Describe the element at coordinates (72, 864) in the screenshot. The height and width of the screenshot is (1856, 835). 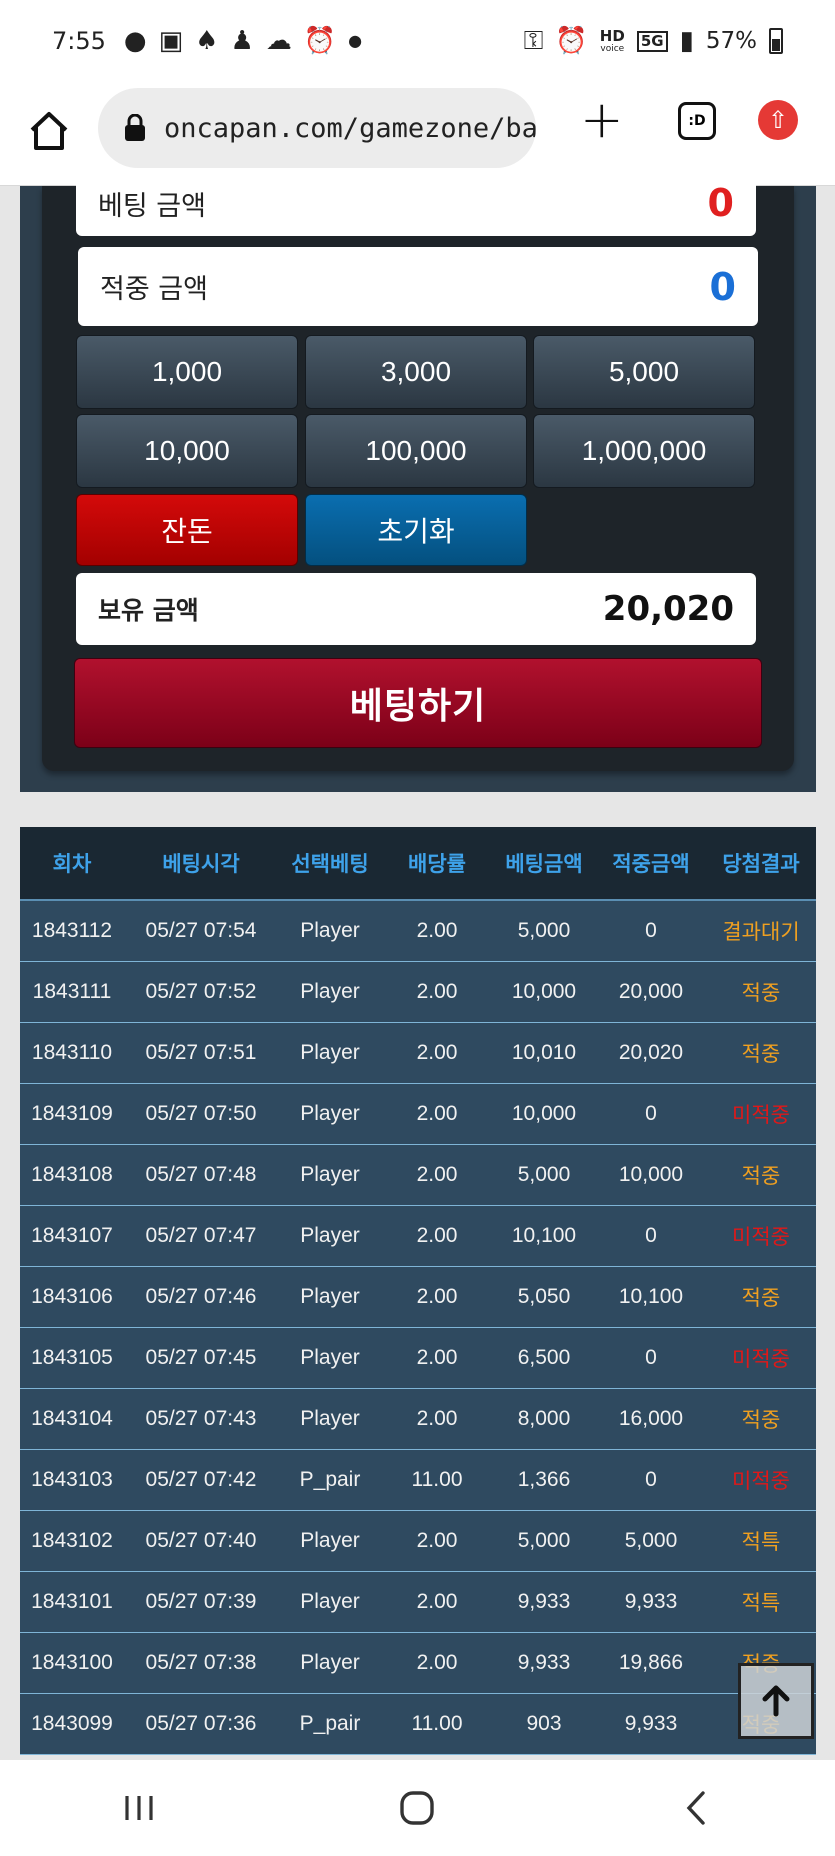
I see `header-round: 회차` at that location.